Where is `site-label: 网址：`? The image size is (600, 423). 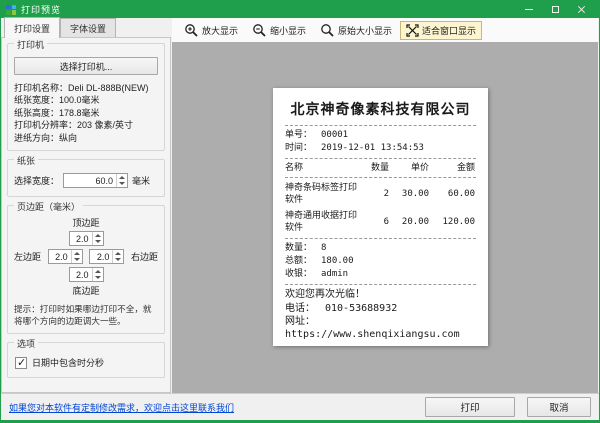 site-label: 网址： is located at coordinates (300, 321).